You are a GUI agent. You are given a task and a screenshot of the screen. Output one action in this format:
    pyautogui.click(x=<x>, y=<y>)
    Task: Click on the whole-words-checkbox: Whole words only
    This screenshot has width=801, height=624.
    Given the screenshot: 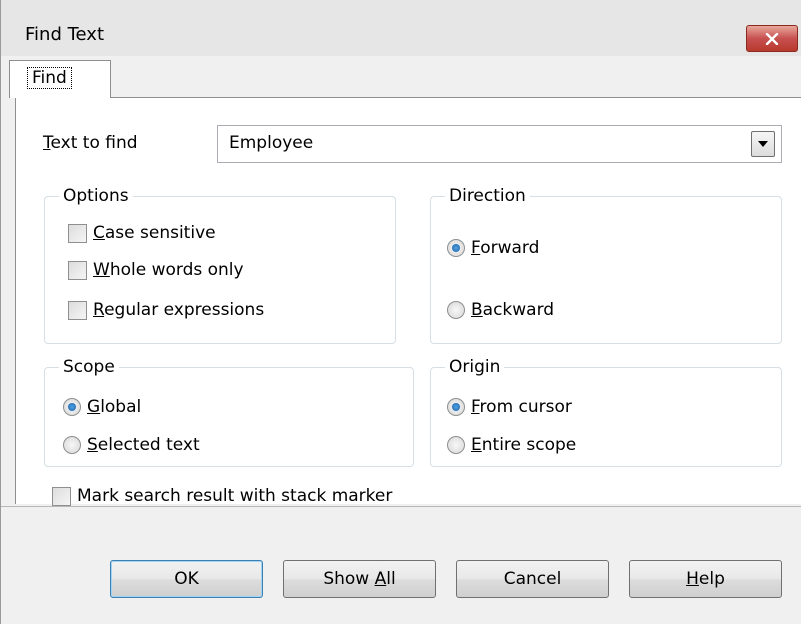 What is the action you would take?
    pyautogui.click(x=156, y=270)
    